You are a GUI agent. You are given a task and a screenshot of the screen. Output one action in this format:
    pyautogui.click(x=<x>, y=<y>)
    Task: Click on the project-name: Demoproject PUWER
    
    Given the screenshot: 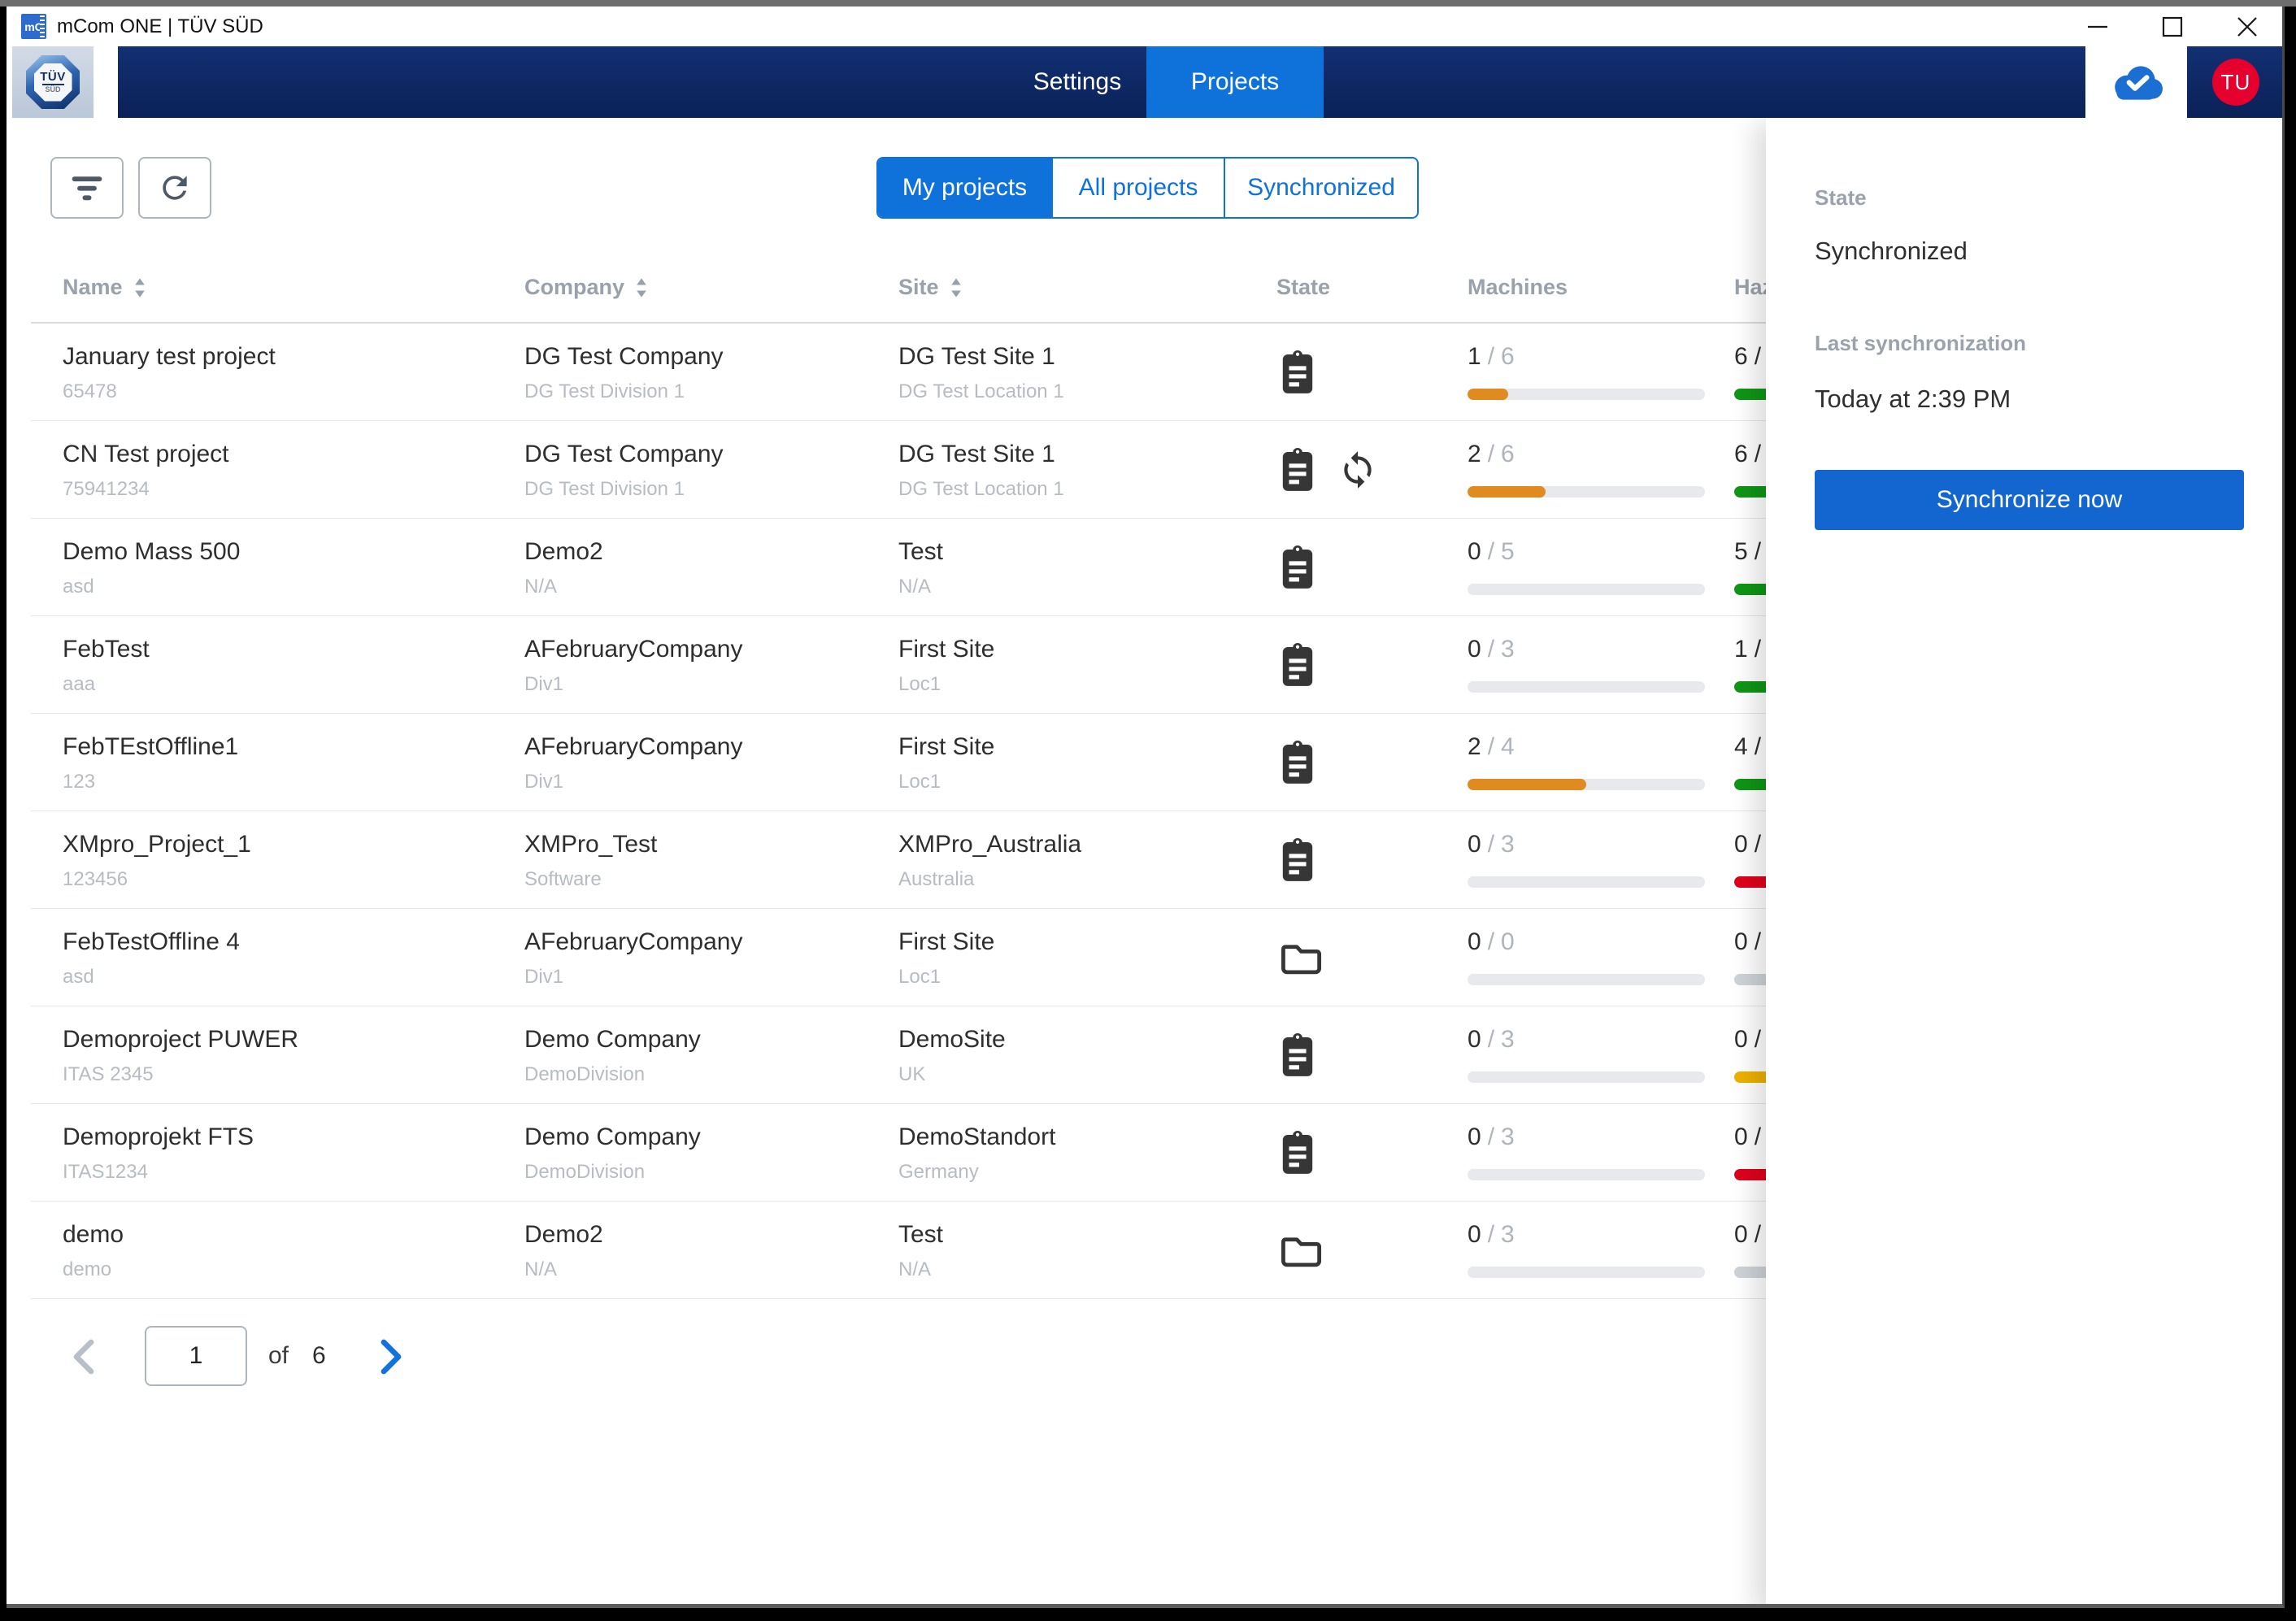 What is the action you would take?
    pyautogui.click(x=181, y=1039)
    